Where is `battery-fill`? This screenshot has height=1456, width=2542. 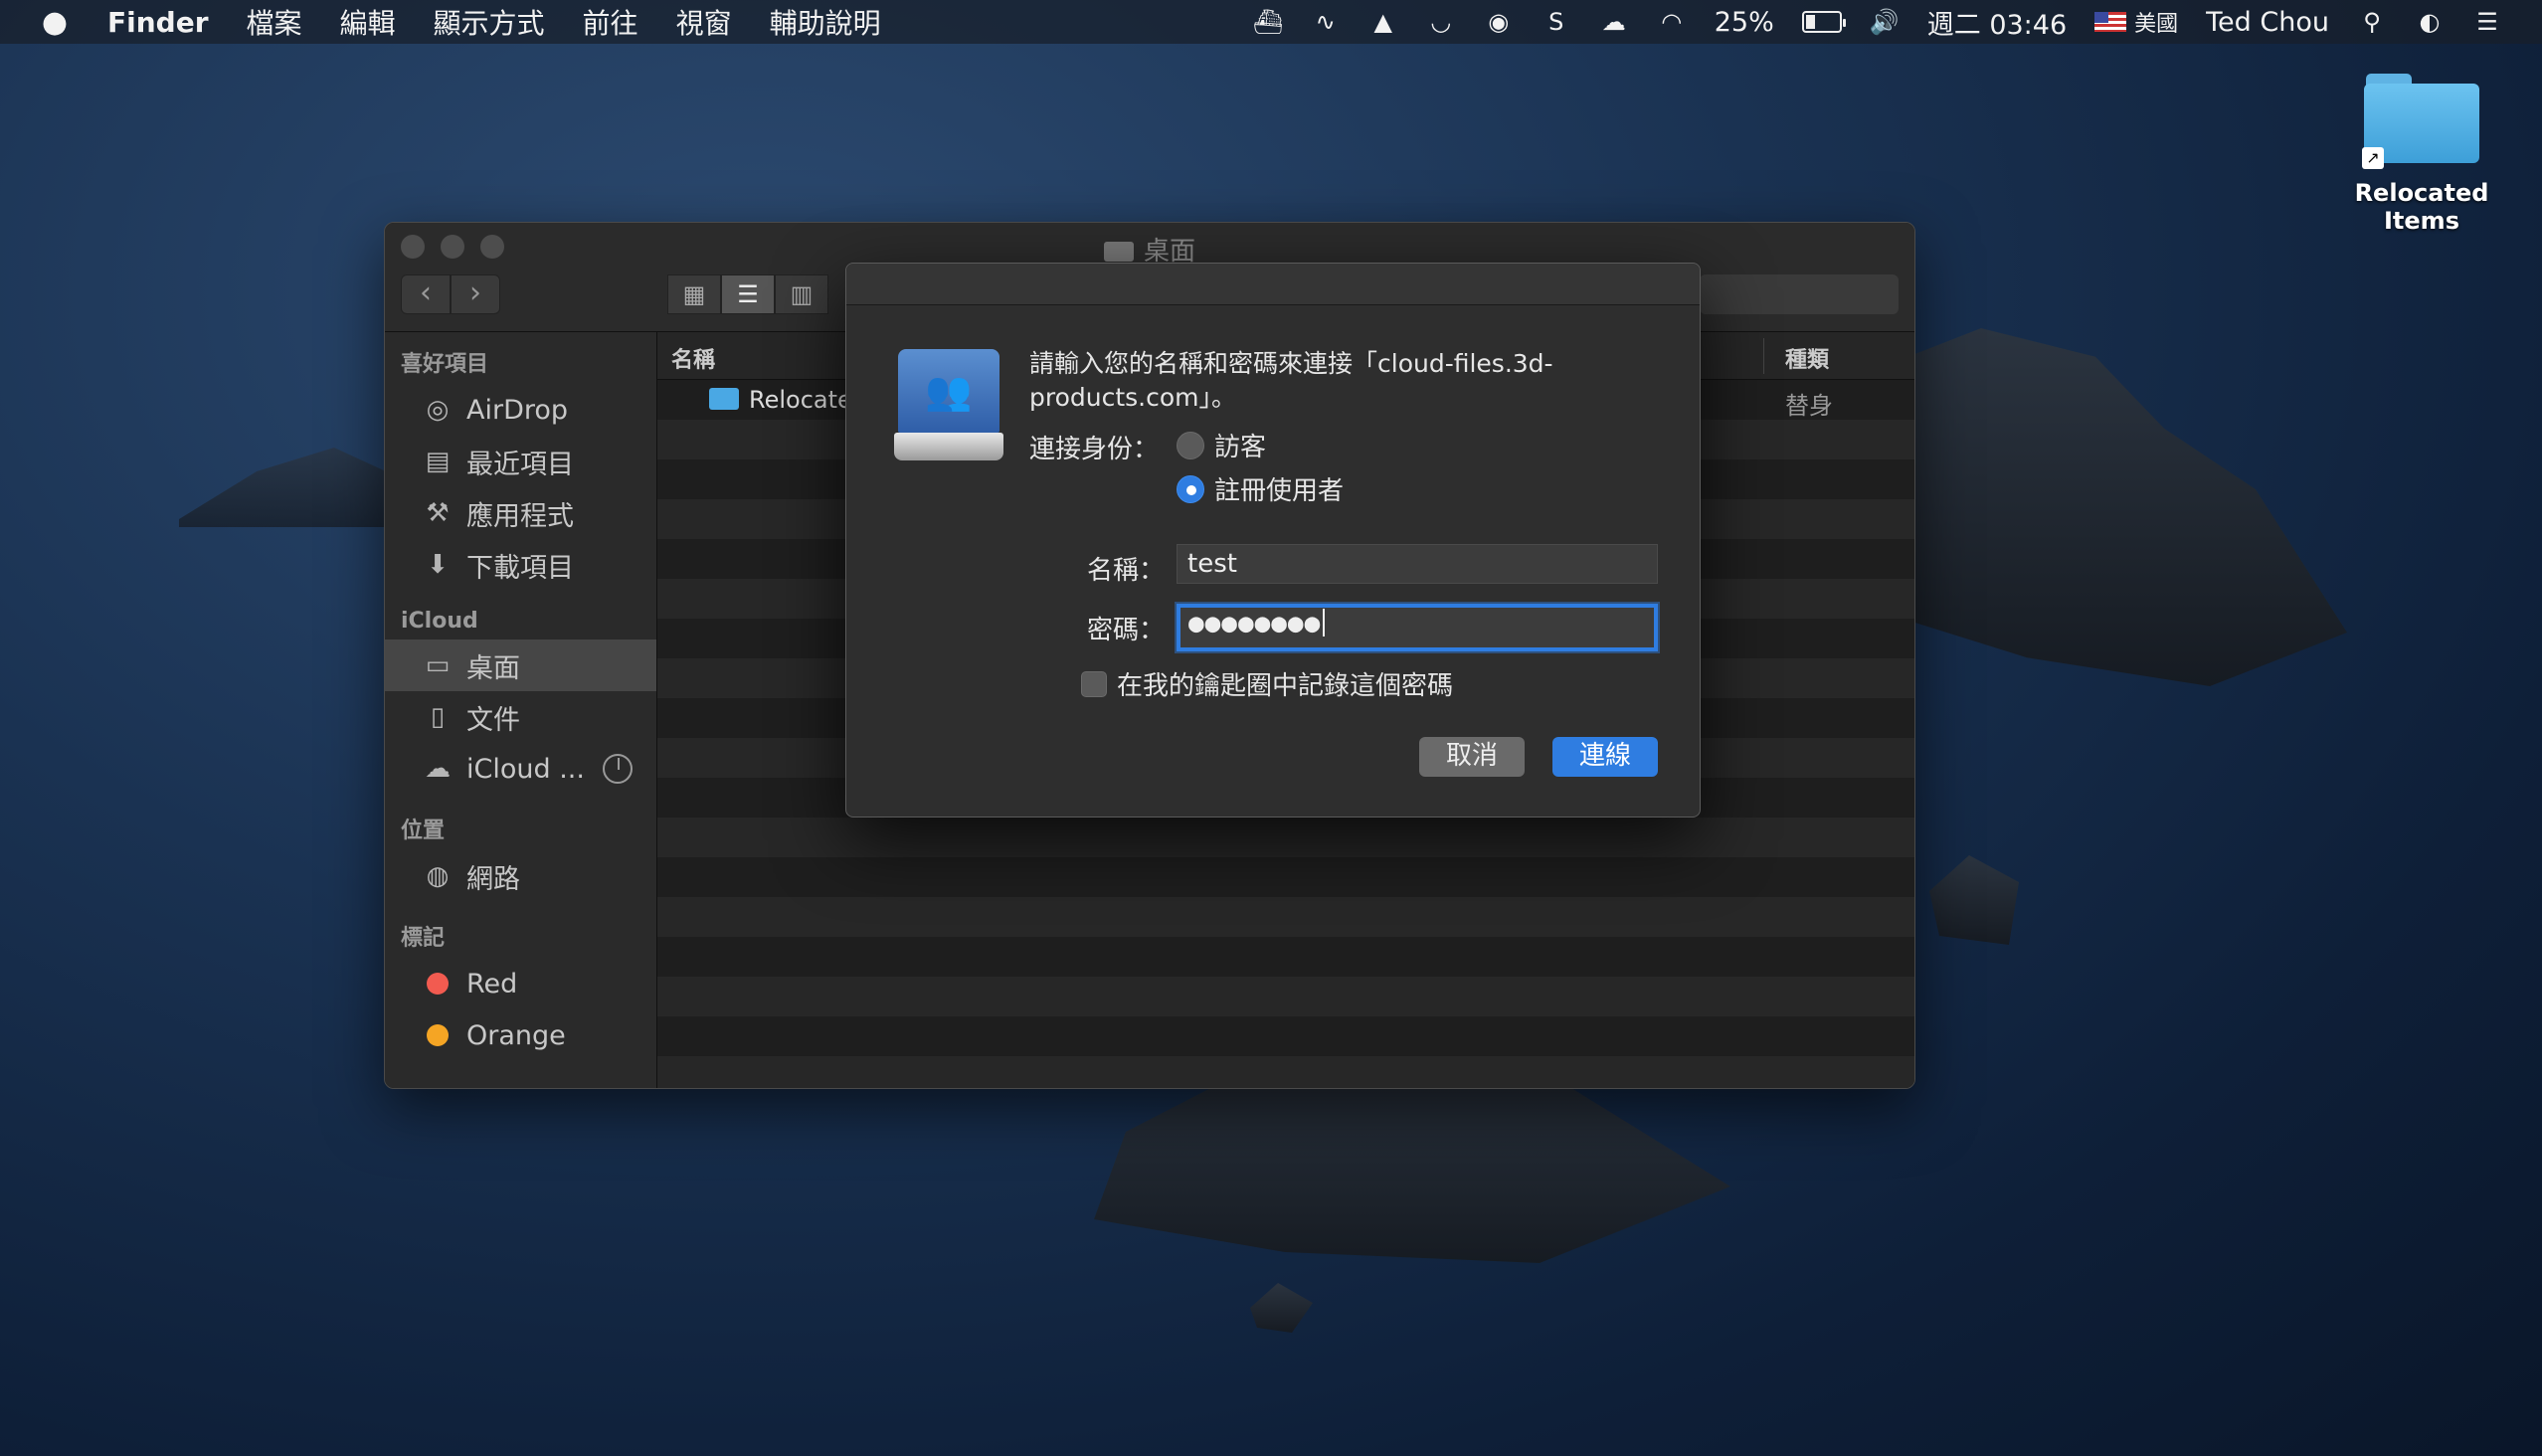
battery-fill is located at coordinates (1810, 22).